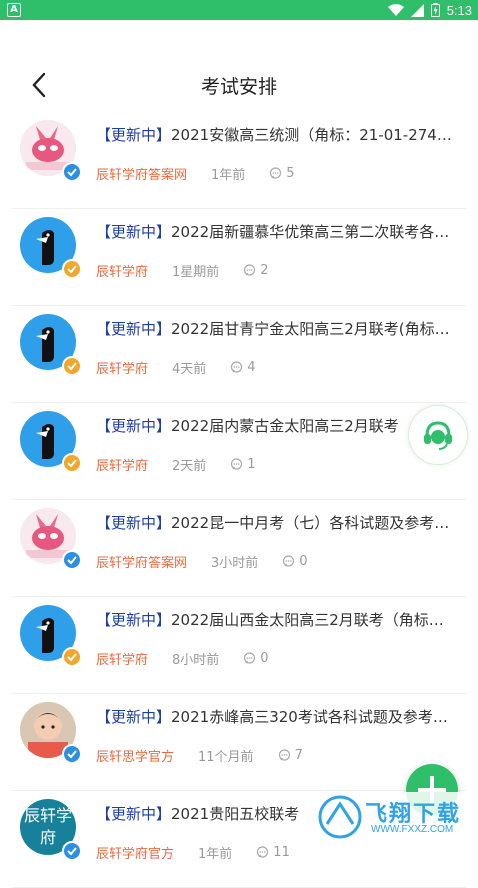 Image resolution: width=478 pixels, height=888 pixels. Describe the element at coordinates (435, 10) in the screenshot. I see `battery-icon` at that location.